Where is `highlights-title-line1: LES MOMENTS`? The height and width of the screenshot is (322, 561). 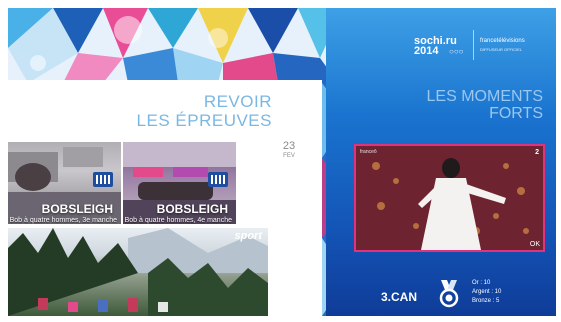
highlights-title-line1: LES MOMENTS is located at coordinates (484, 96).